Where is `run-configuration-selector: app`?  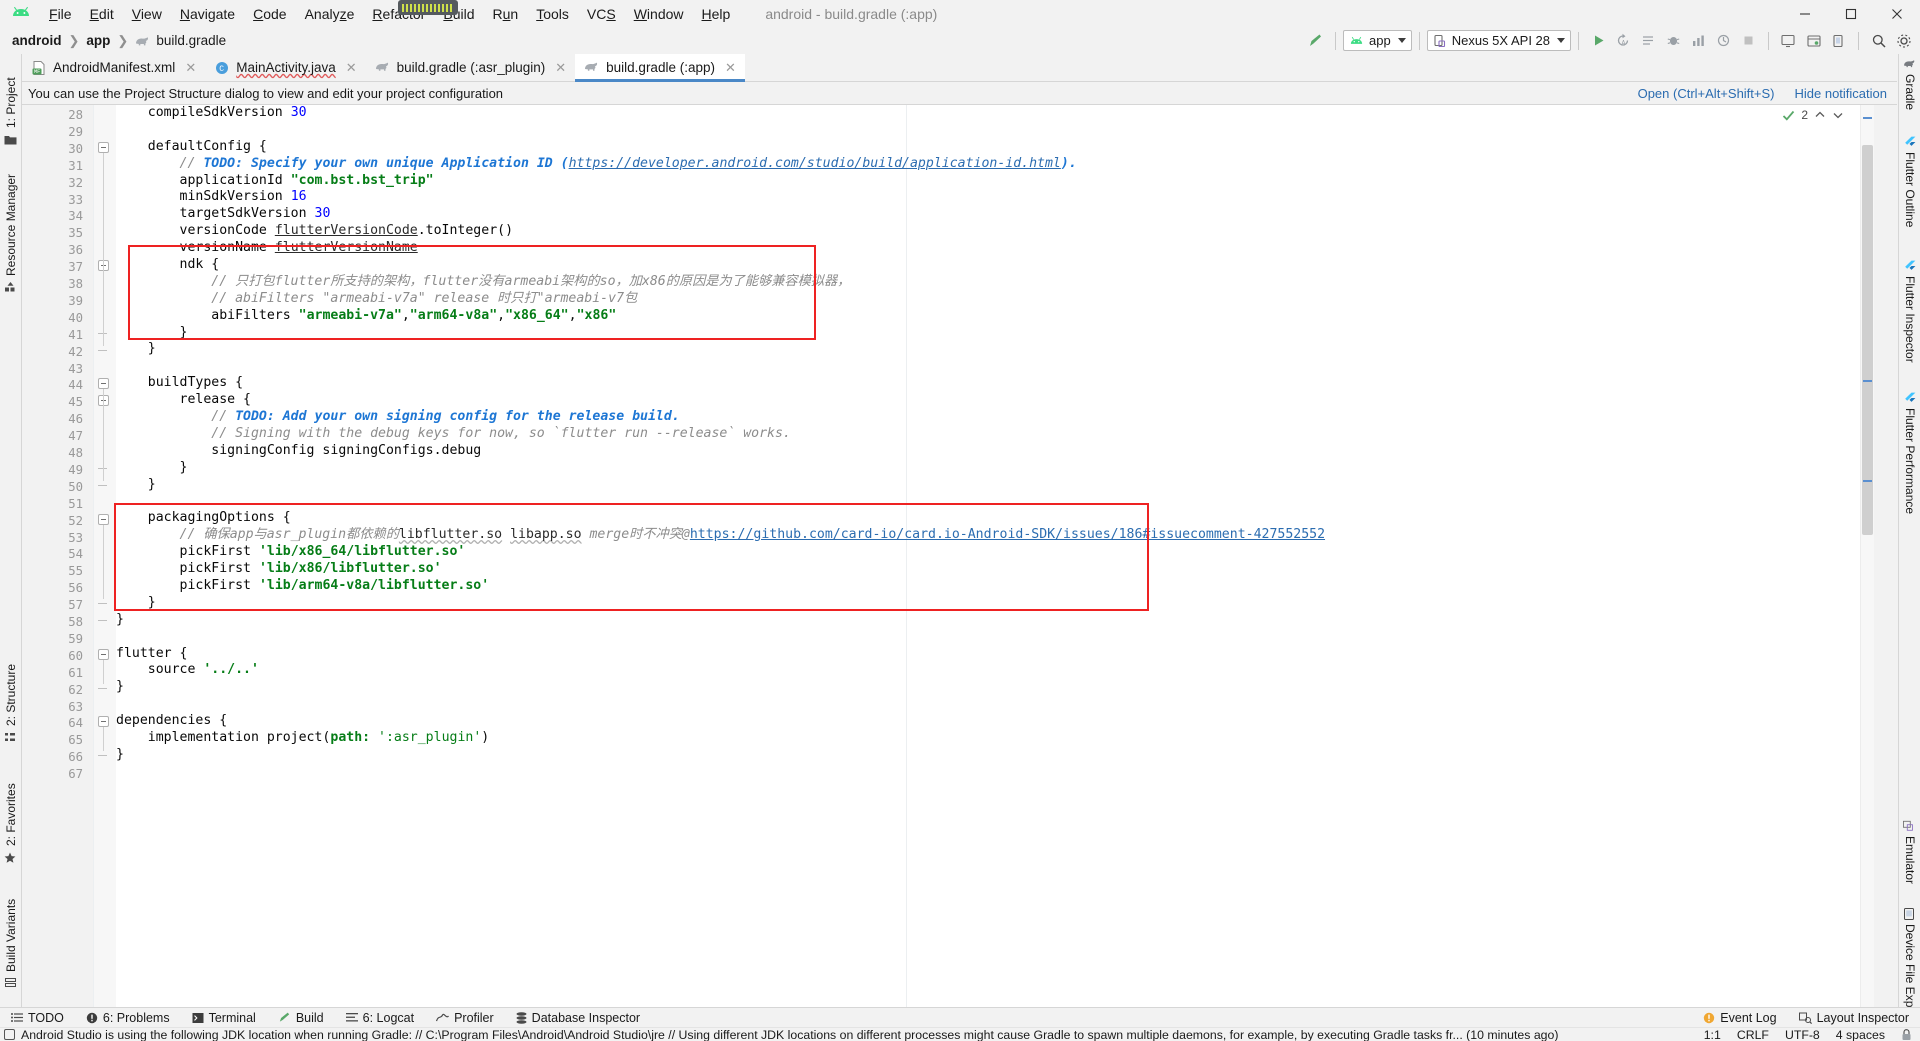
run-configuration-selector: app is located at coordinates (1377, 40).